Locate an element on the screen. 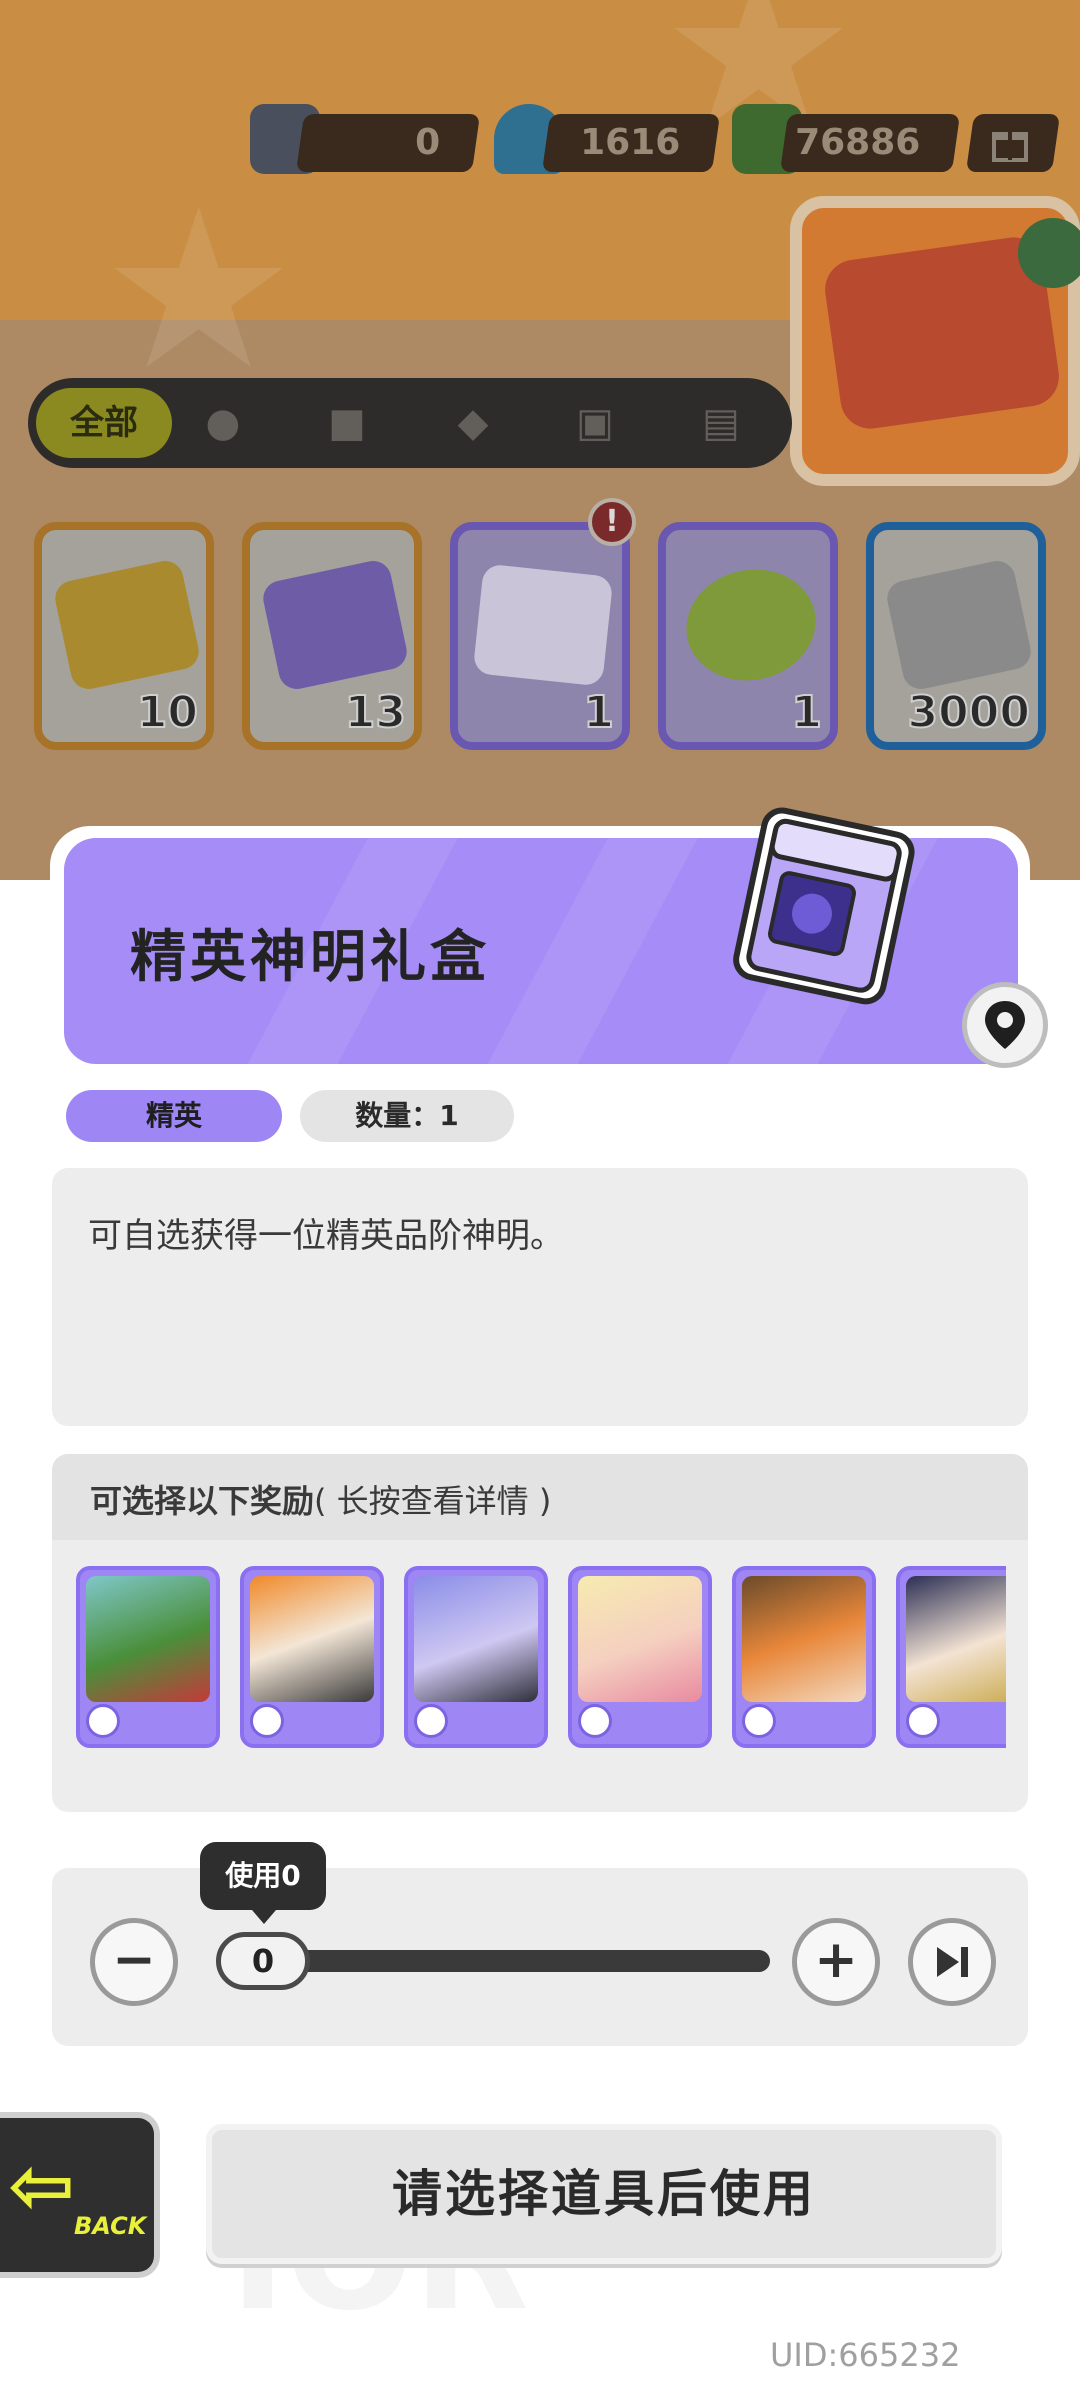 Image resolution: width=1080 pixels, height=2400 pixels. back-label: BACK is located at coordinates (110, 2226).